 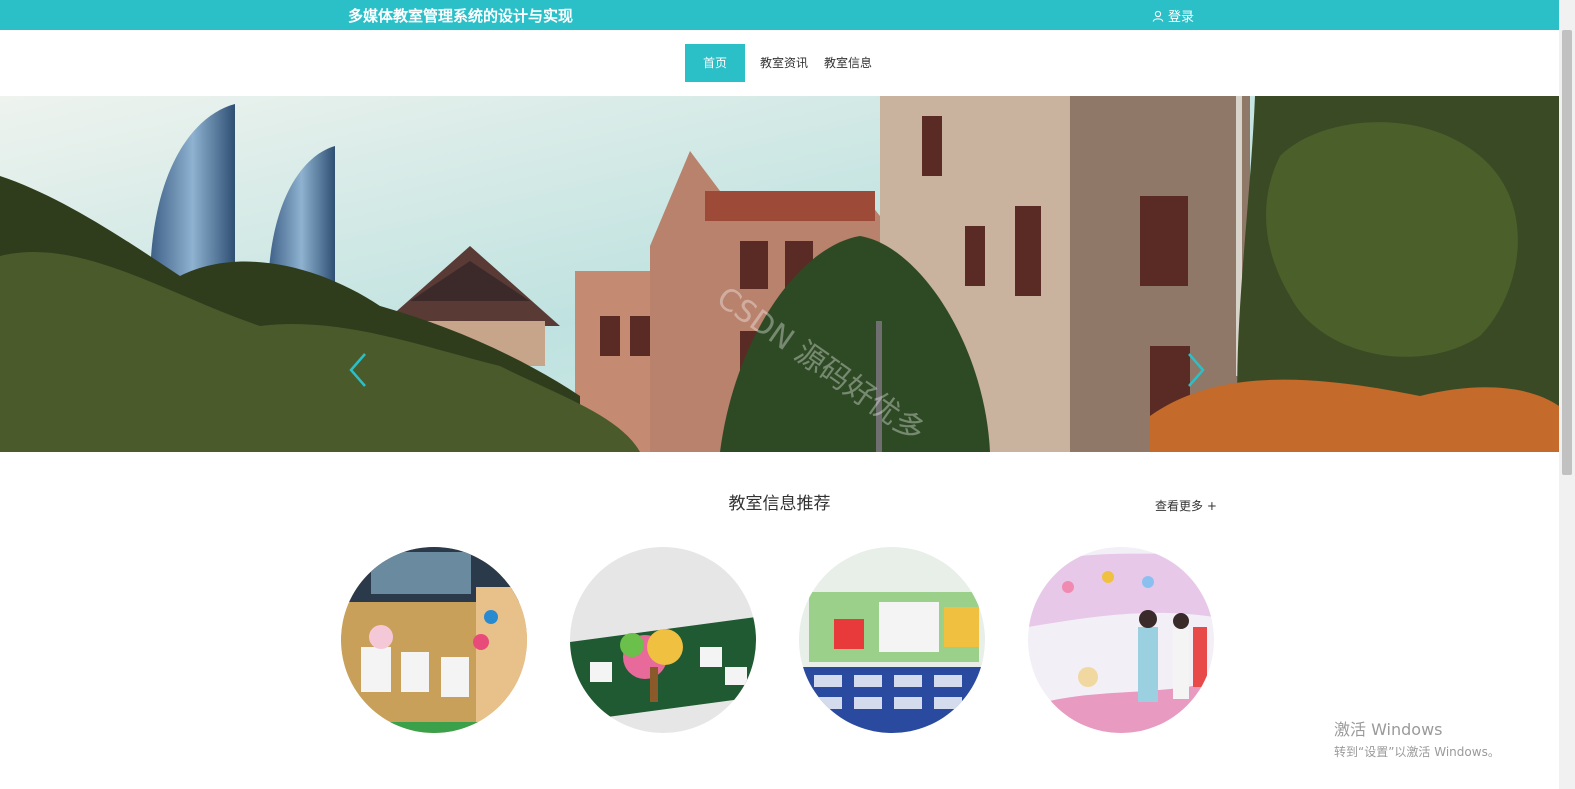 I want to click on site-title: 多媒体教室管理系统的设计与实现, so click(x=461, y=16).